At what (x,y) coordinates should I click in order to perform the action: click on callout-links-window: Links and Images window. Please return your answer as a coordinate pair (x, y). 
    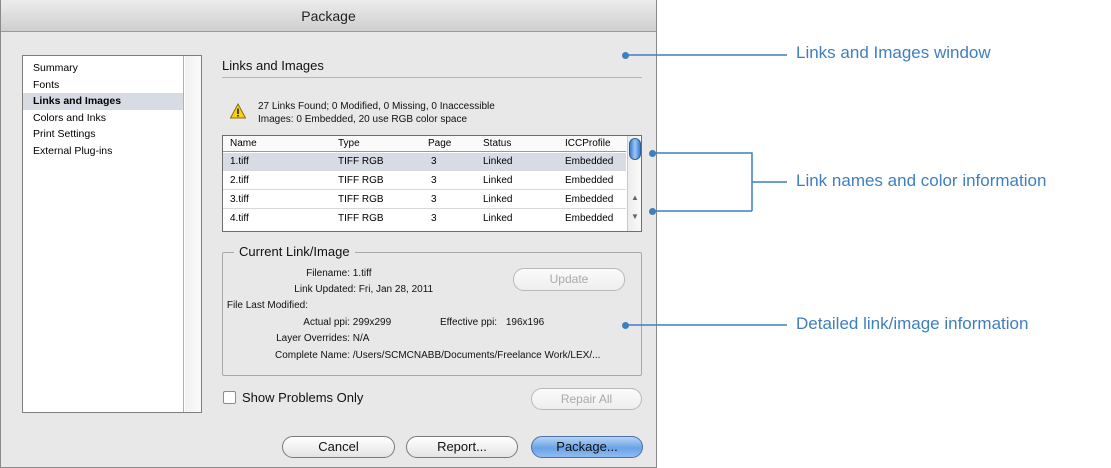
    Looking at the image, I should click on (893, 52).